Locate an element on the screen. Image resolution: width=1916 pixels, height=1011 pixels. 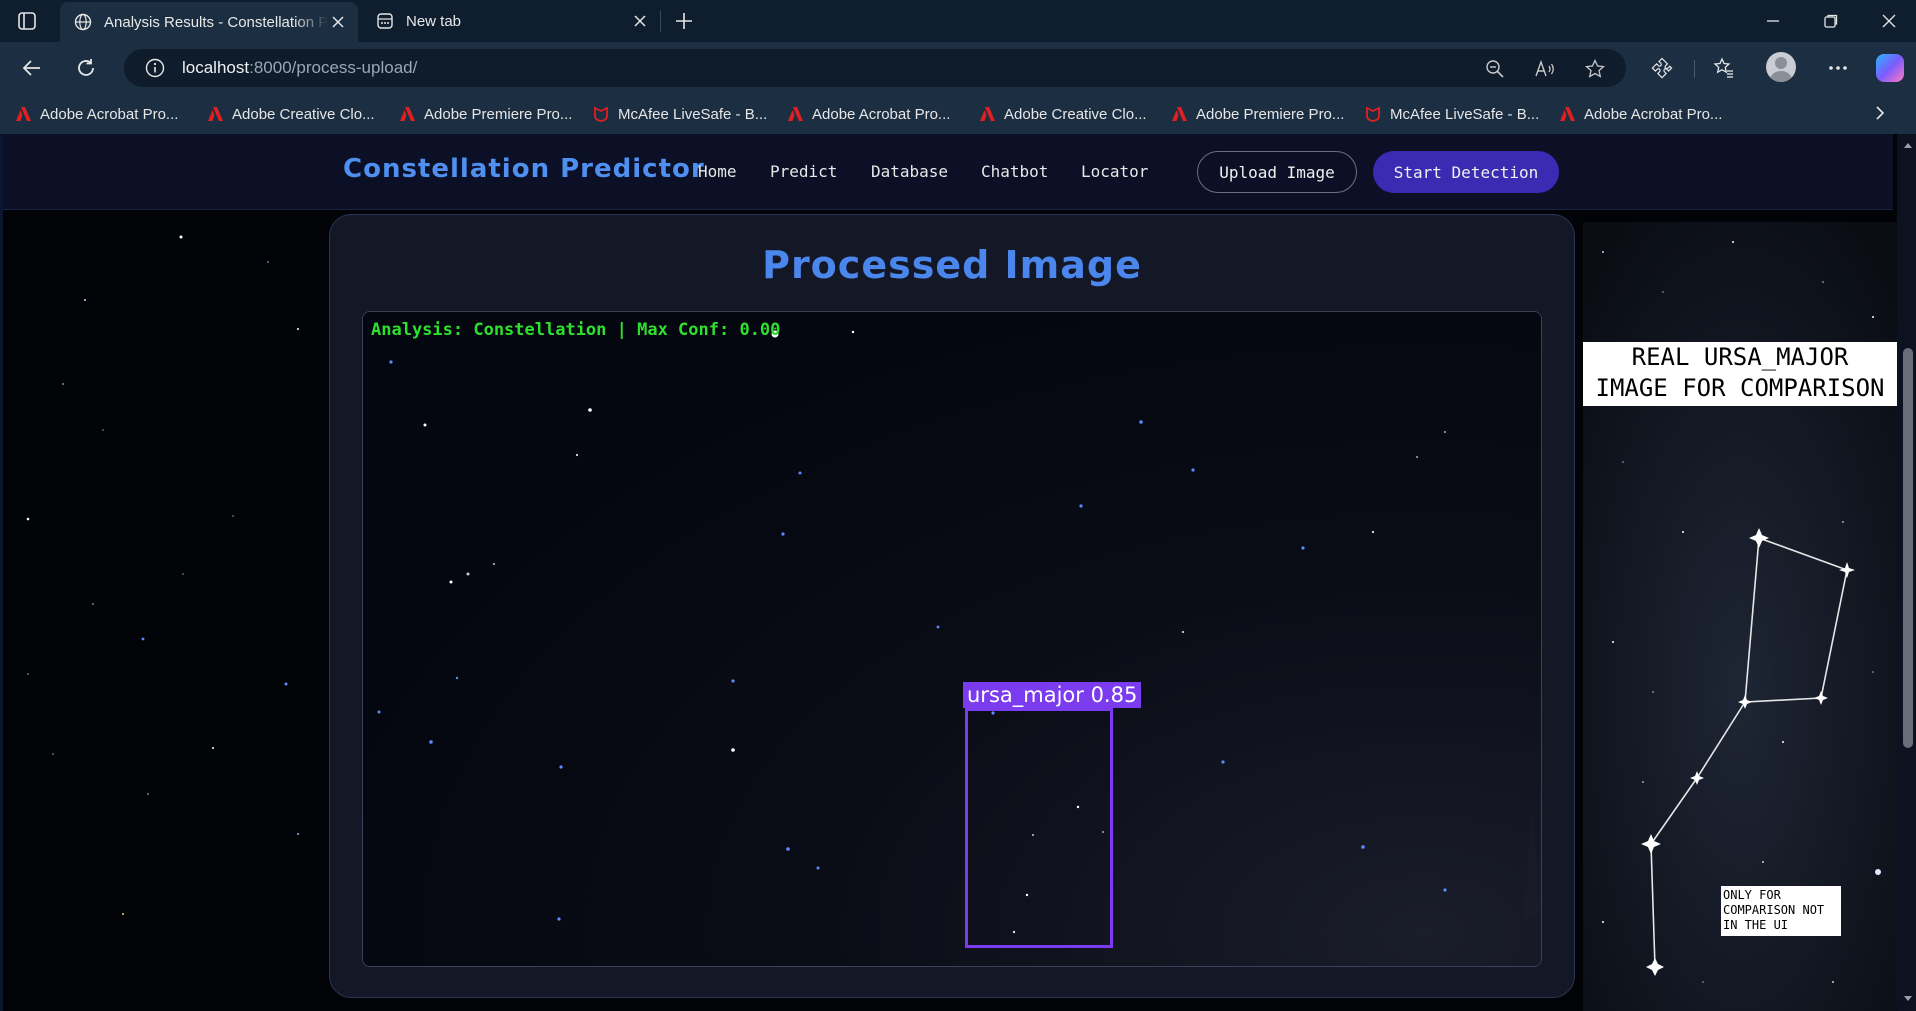
scroll-down-icon is located at coordinates (1908, 999).